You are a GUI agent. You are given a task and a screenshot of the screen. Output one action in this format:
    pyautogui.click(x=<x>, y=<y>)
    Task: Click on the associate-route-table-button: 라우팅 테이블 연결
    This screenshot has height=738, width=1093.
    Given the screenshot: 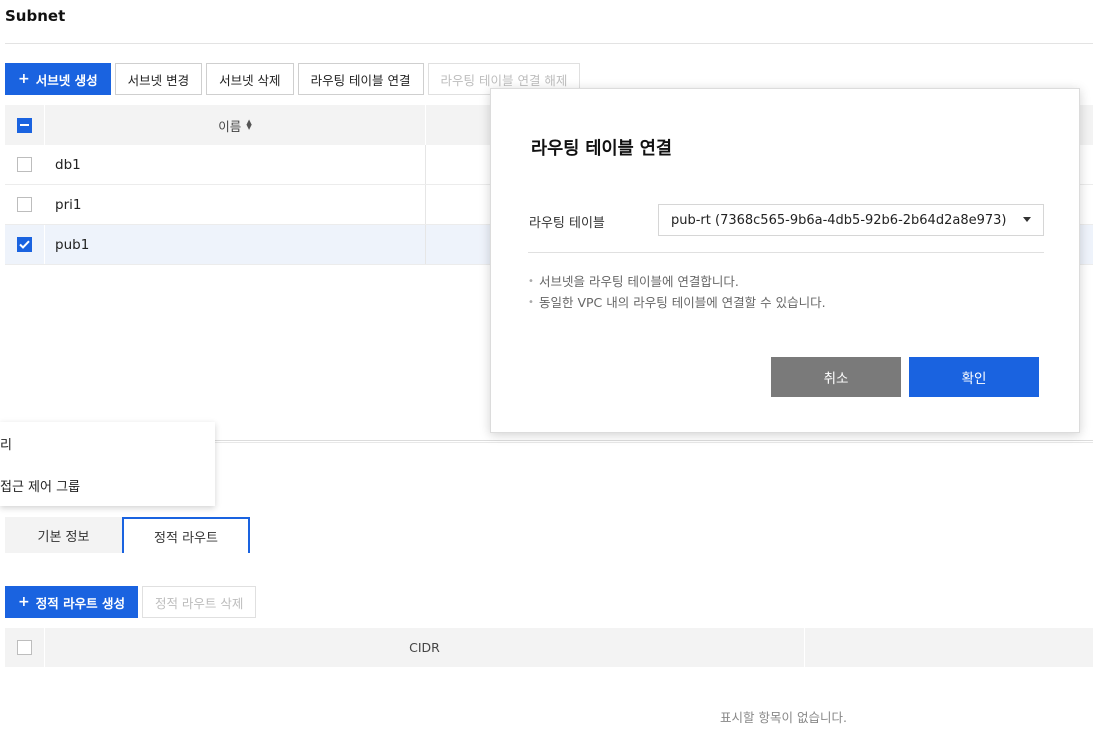 What is the action you would take?
    pyautogui.click(x=360, y=79)
    